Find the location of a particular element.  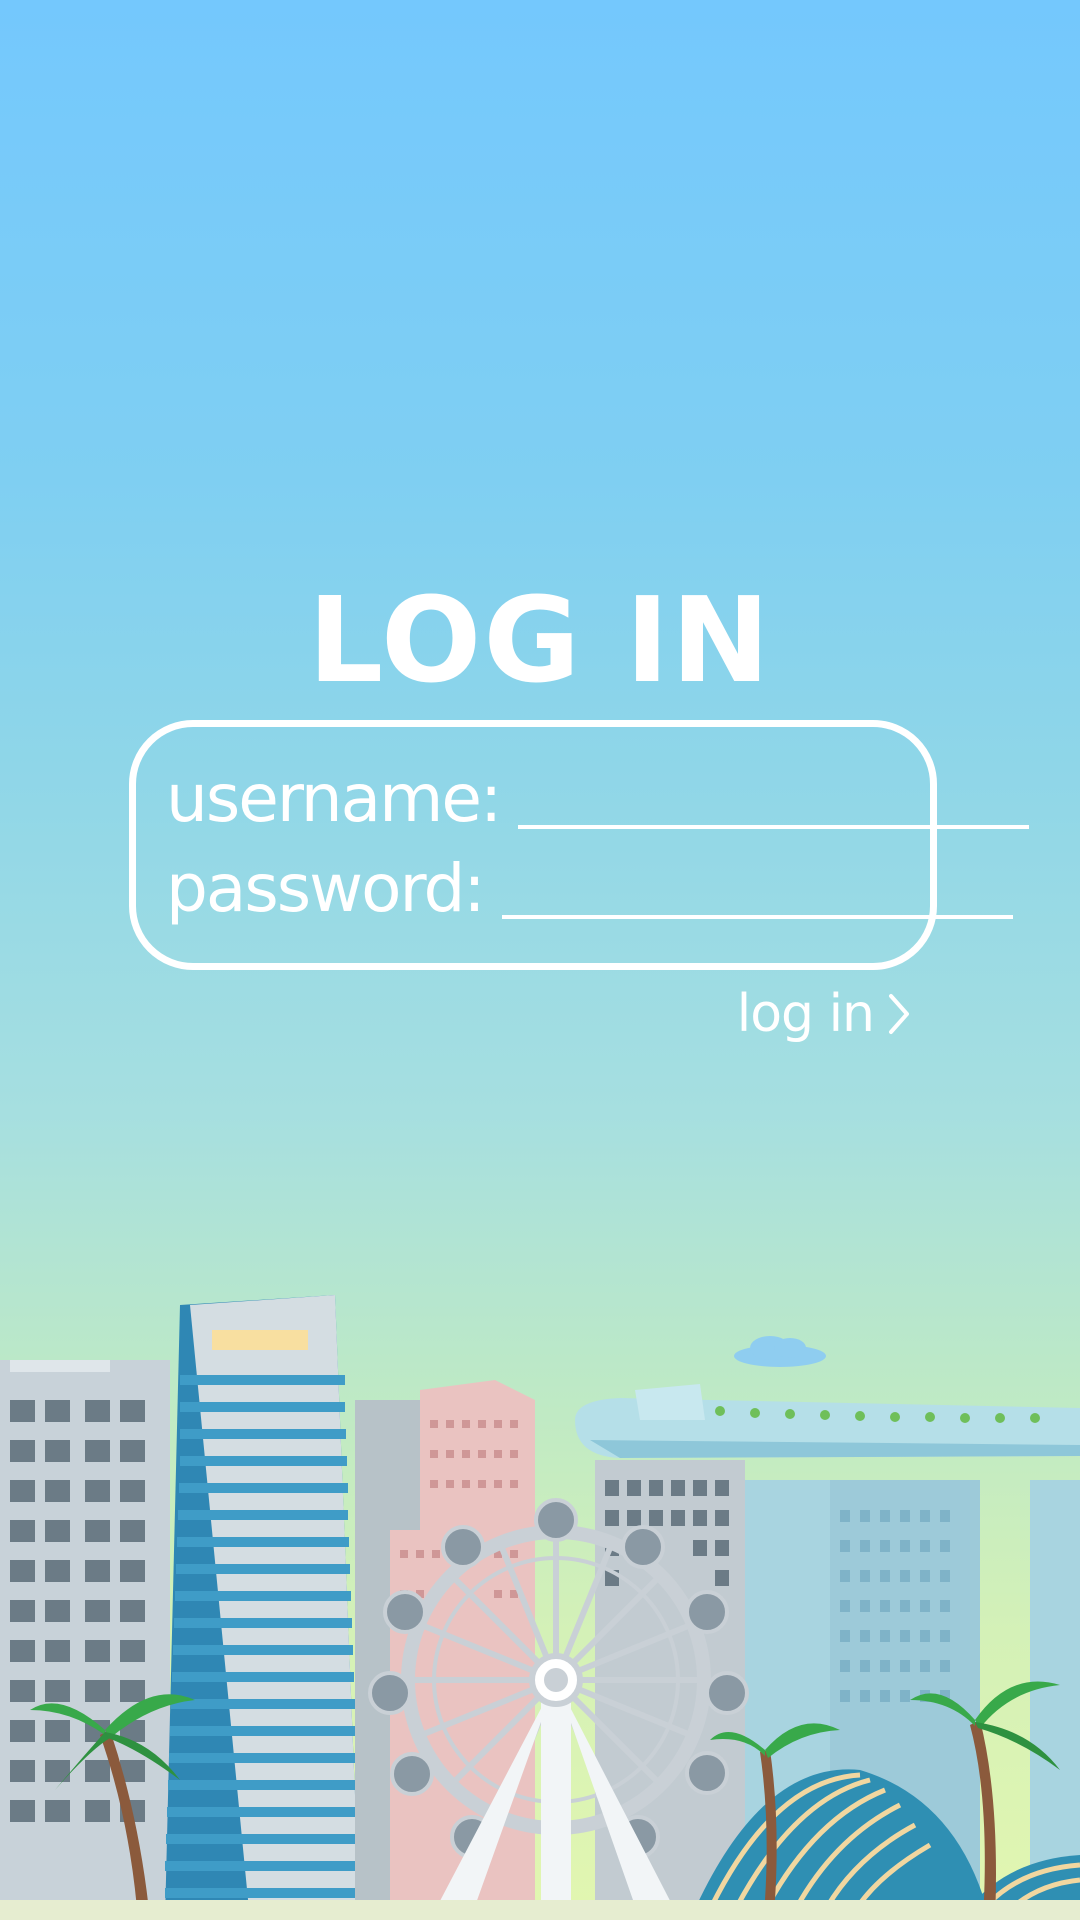

username-input is located at coordinates (774, 802).